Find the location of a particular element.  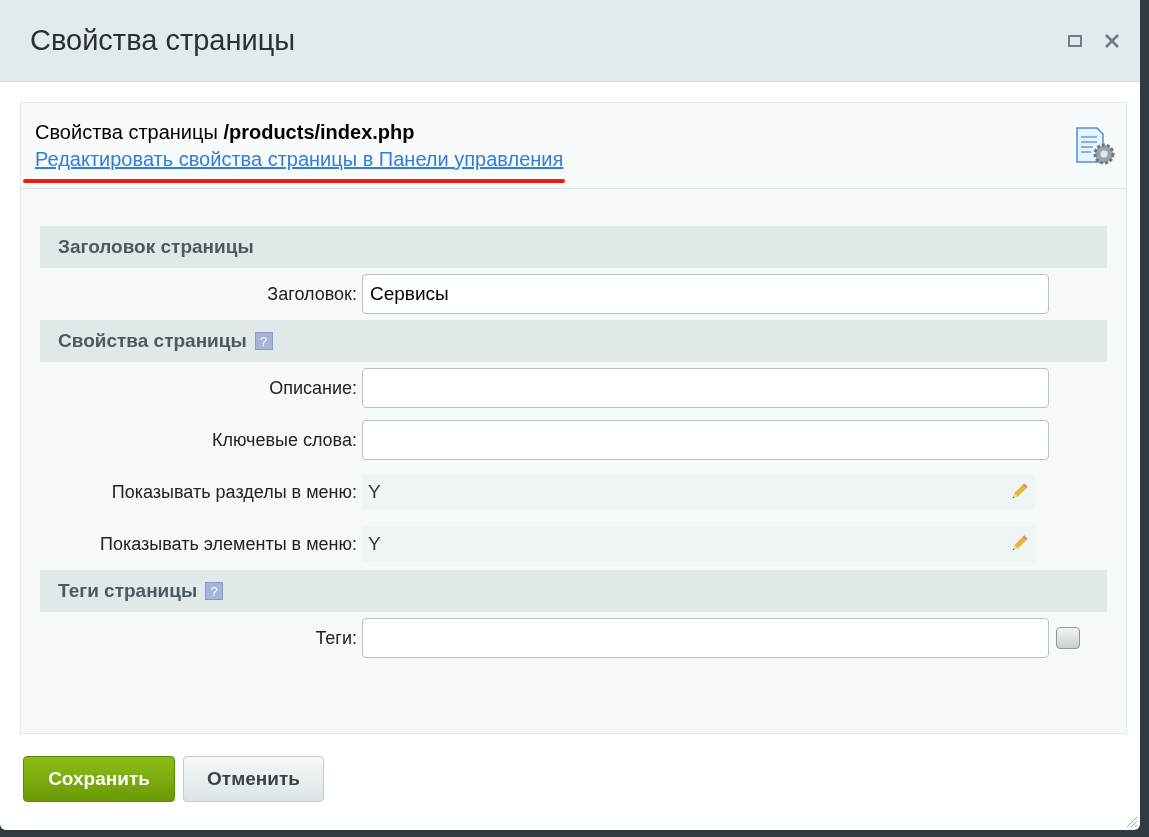

close-icon is located at coordinates (1112, 40).